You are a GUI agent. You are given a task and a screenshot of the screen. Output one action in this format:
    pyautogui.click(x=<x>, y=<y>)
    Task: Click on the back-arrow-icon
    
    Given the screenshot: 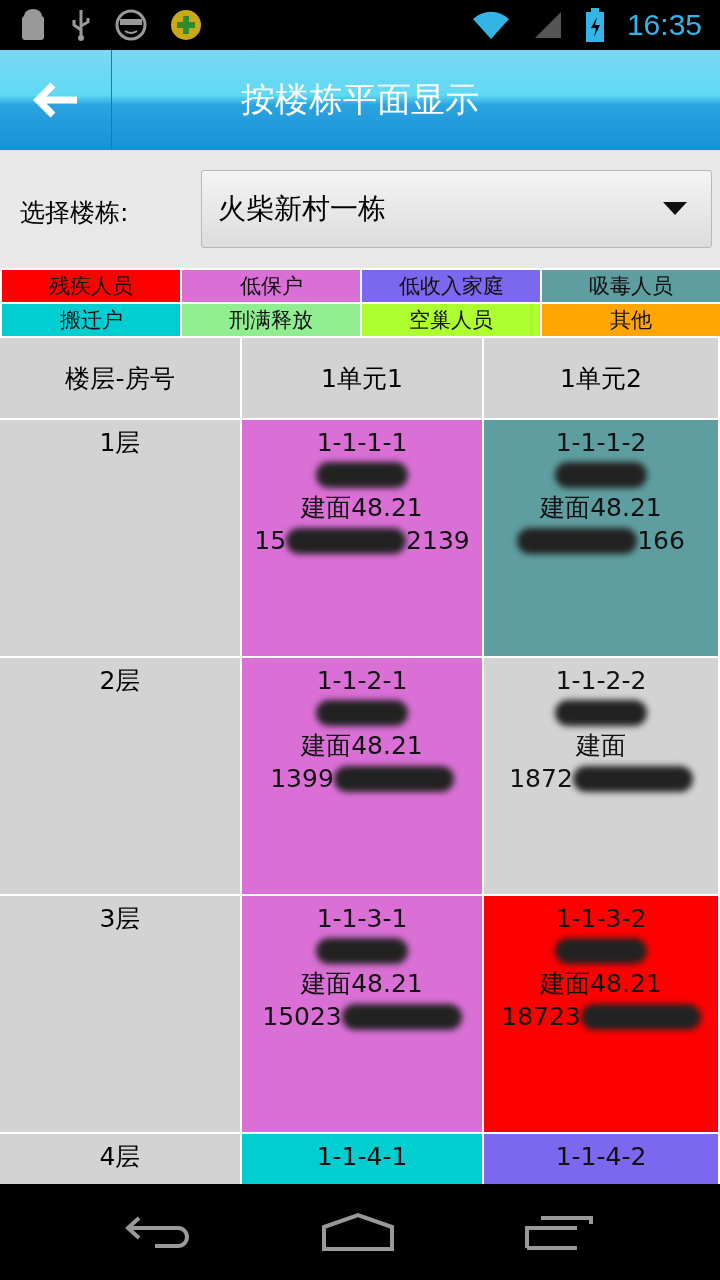 What is the action you would take?
    pyautogui.click(x=55, y=100)
    